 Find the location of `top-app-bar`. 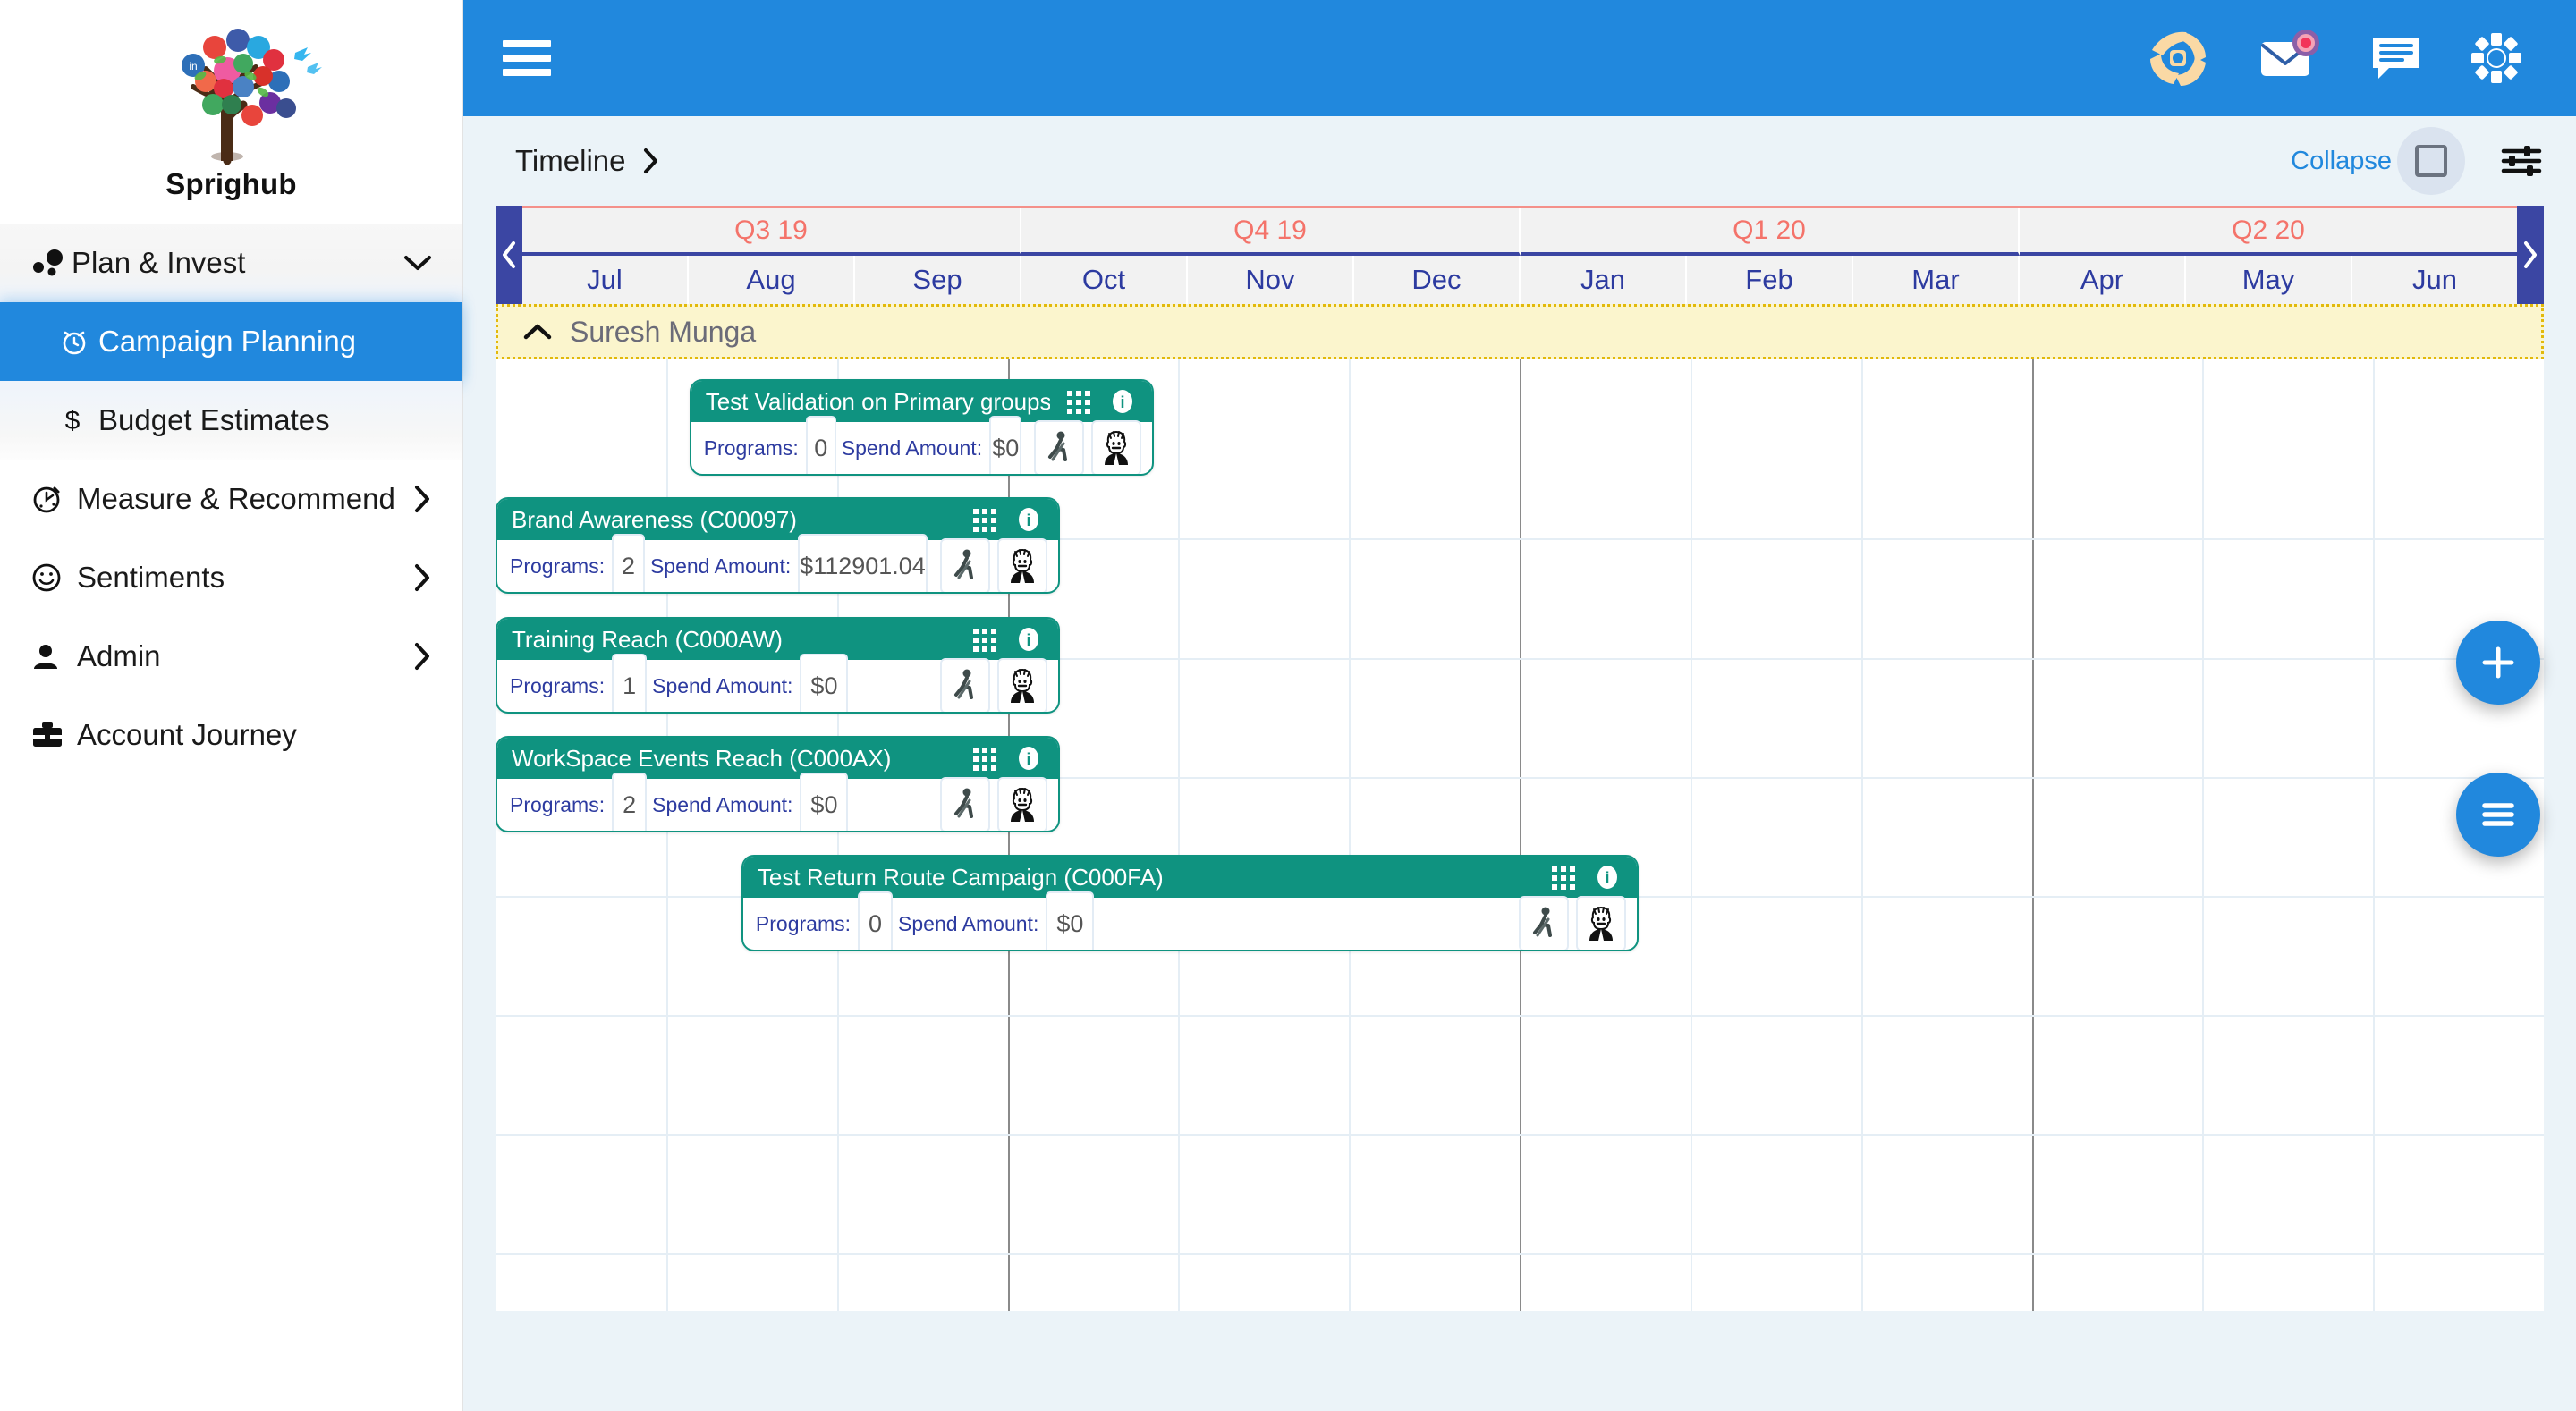

top-app-bar is located at coordinates (1519, 58).